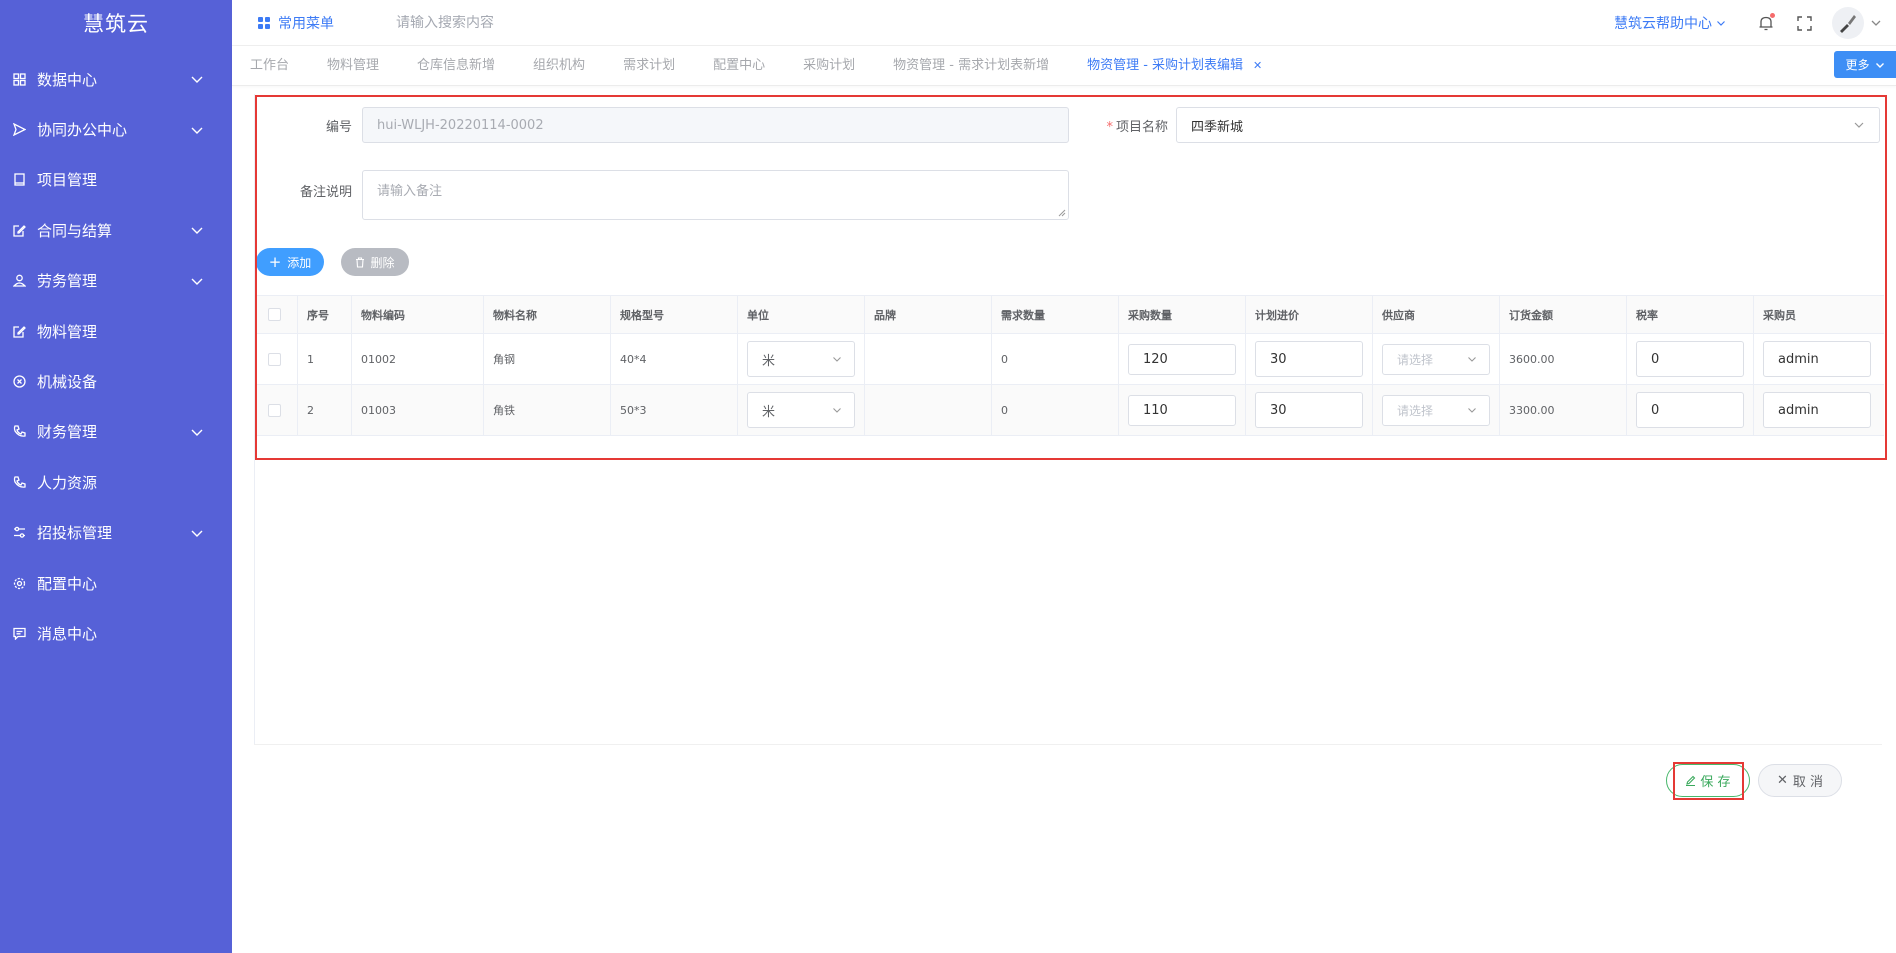  I want to click on notification-dot, so click(1772, 15).